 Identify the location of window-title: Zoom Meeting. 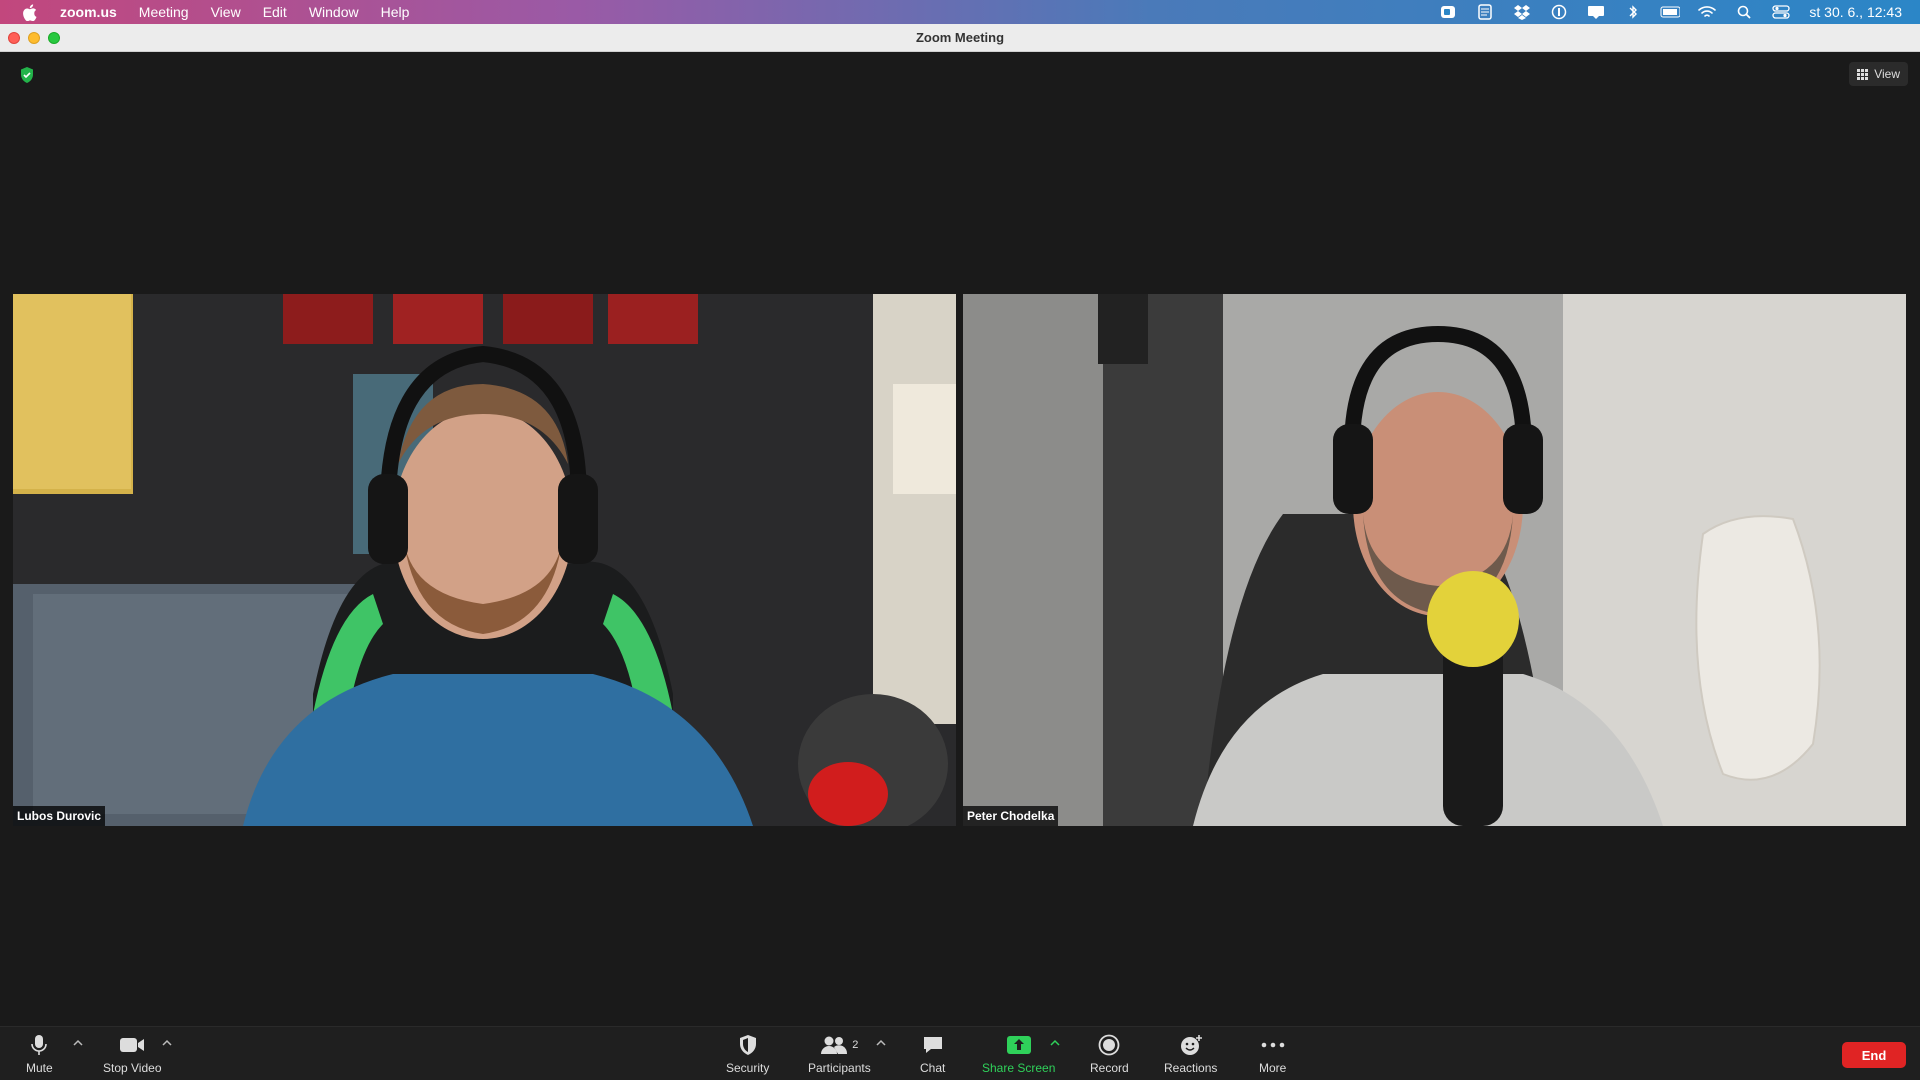
(960, 37).